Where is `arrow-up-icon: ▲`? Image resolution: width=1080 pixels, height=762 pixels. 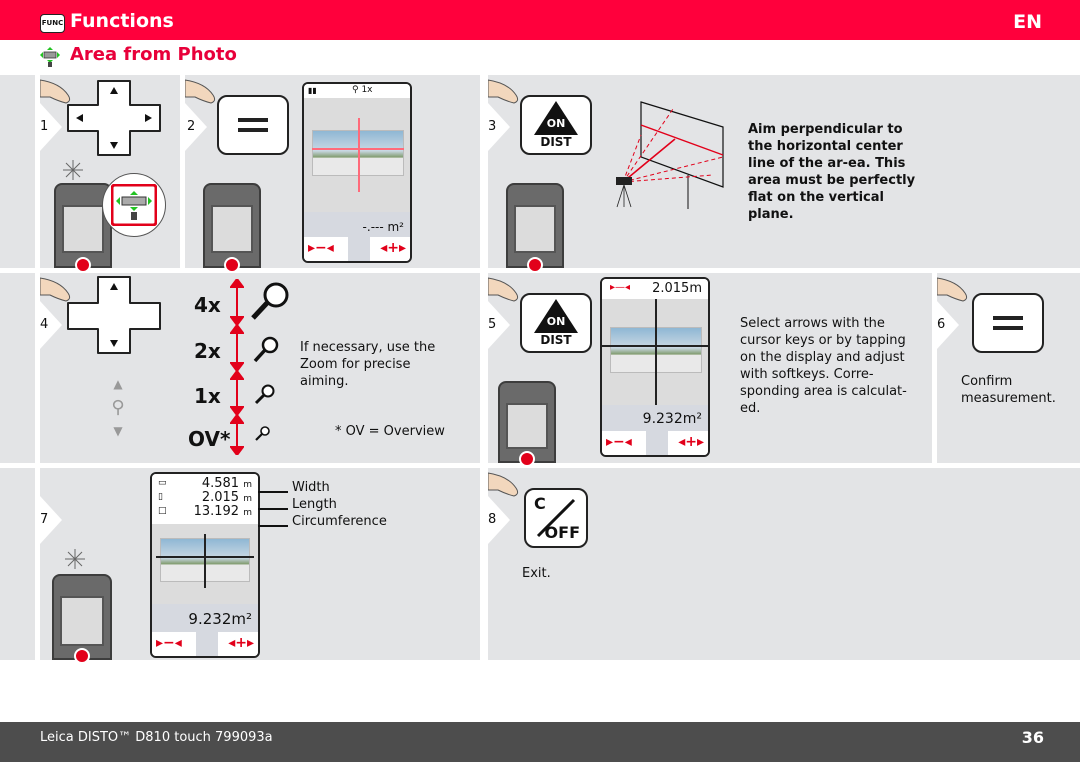
arrow-up-icon: ▲ is located at coordinates (118, 384).